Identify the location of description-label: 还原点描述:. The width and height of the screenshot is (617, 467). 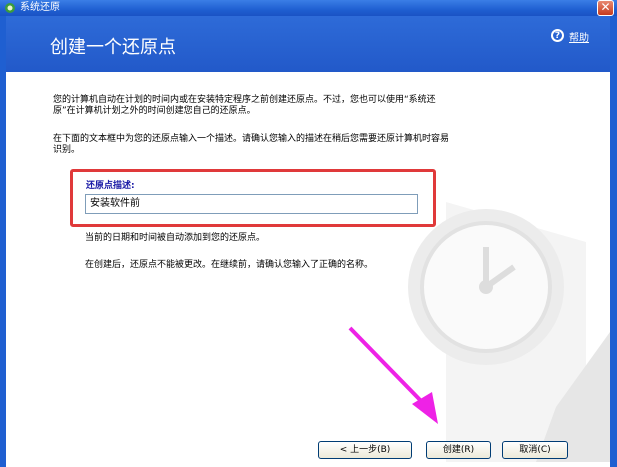
(110, 186).